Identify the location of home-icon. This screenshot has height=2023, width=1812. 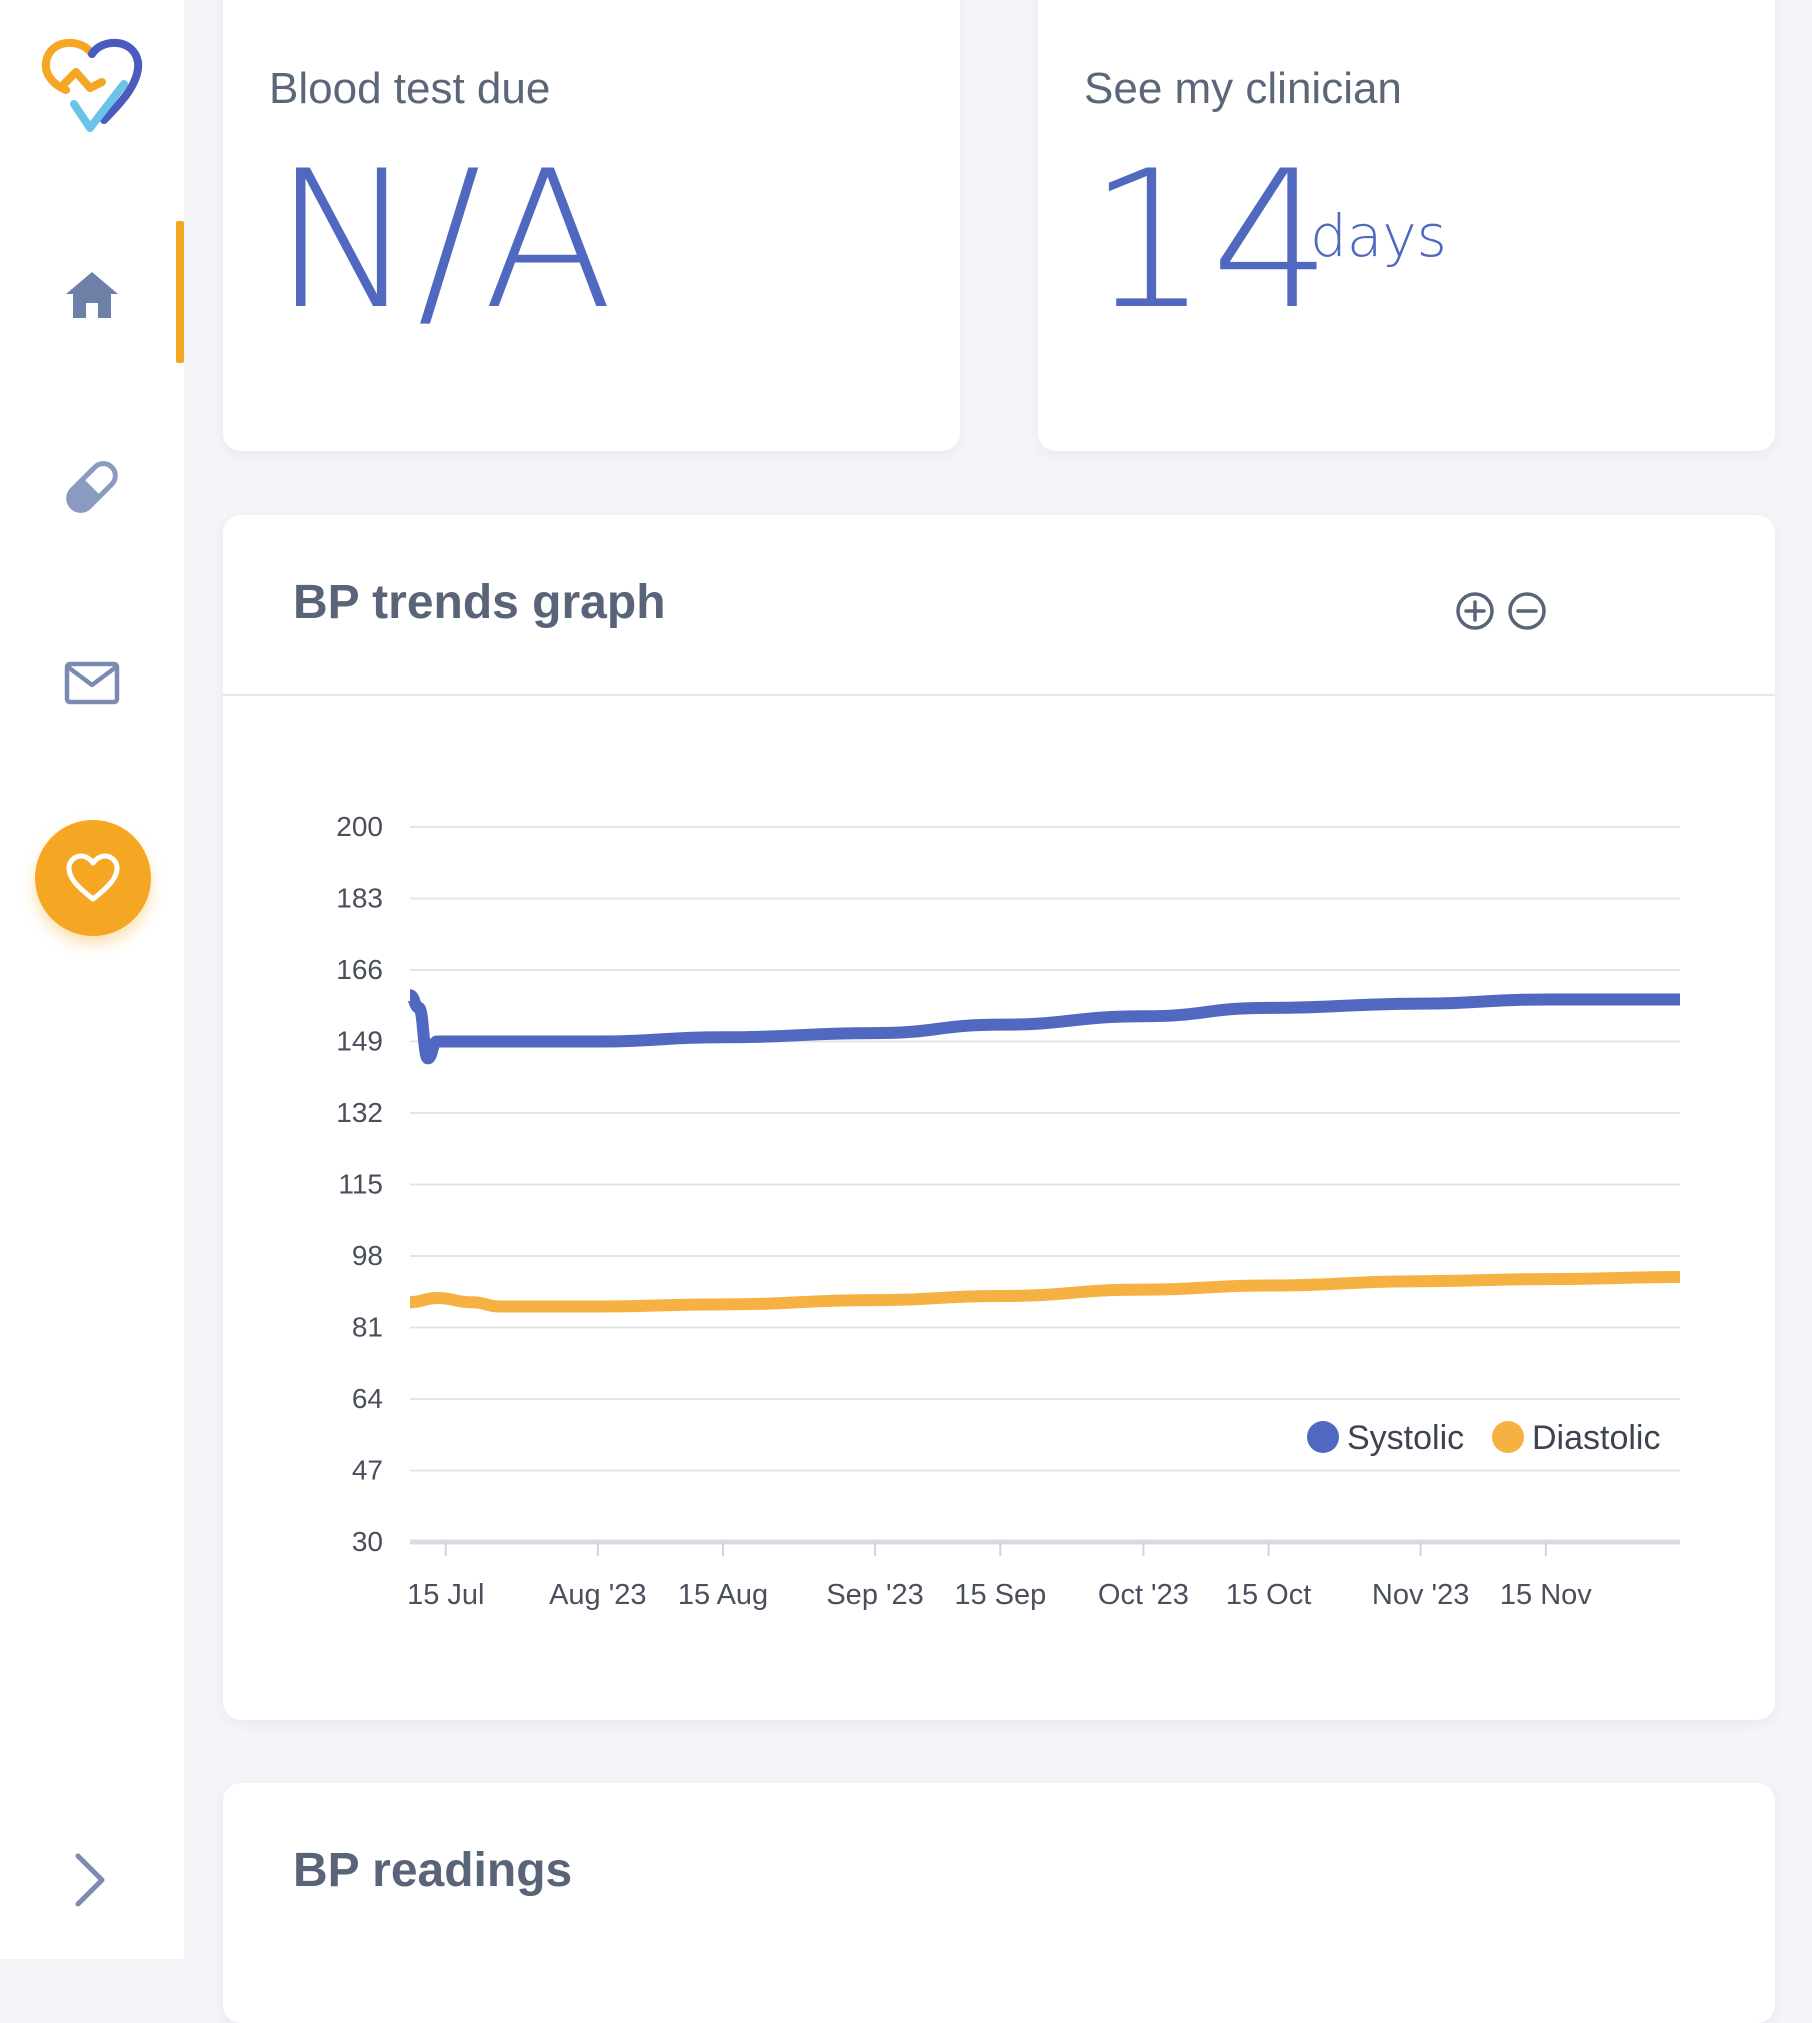
(92, 295).